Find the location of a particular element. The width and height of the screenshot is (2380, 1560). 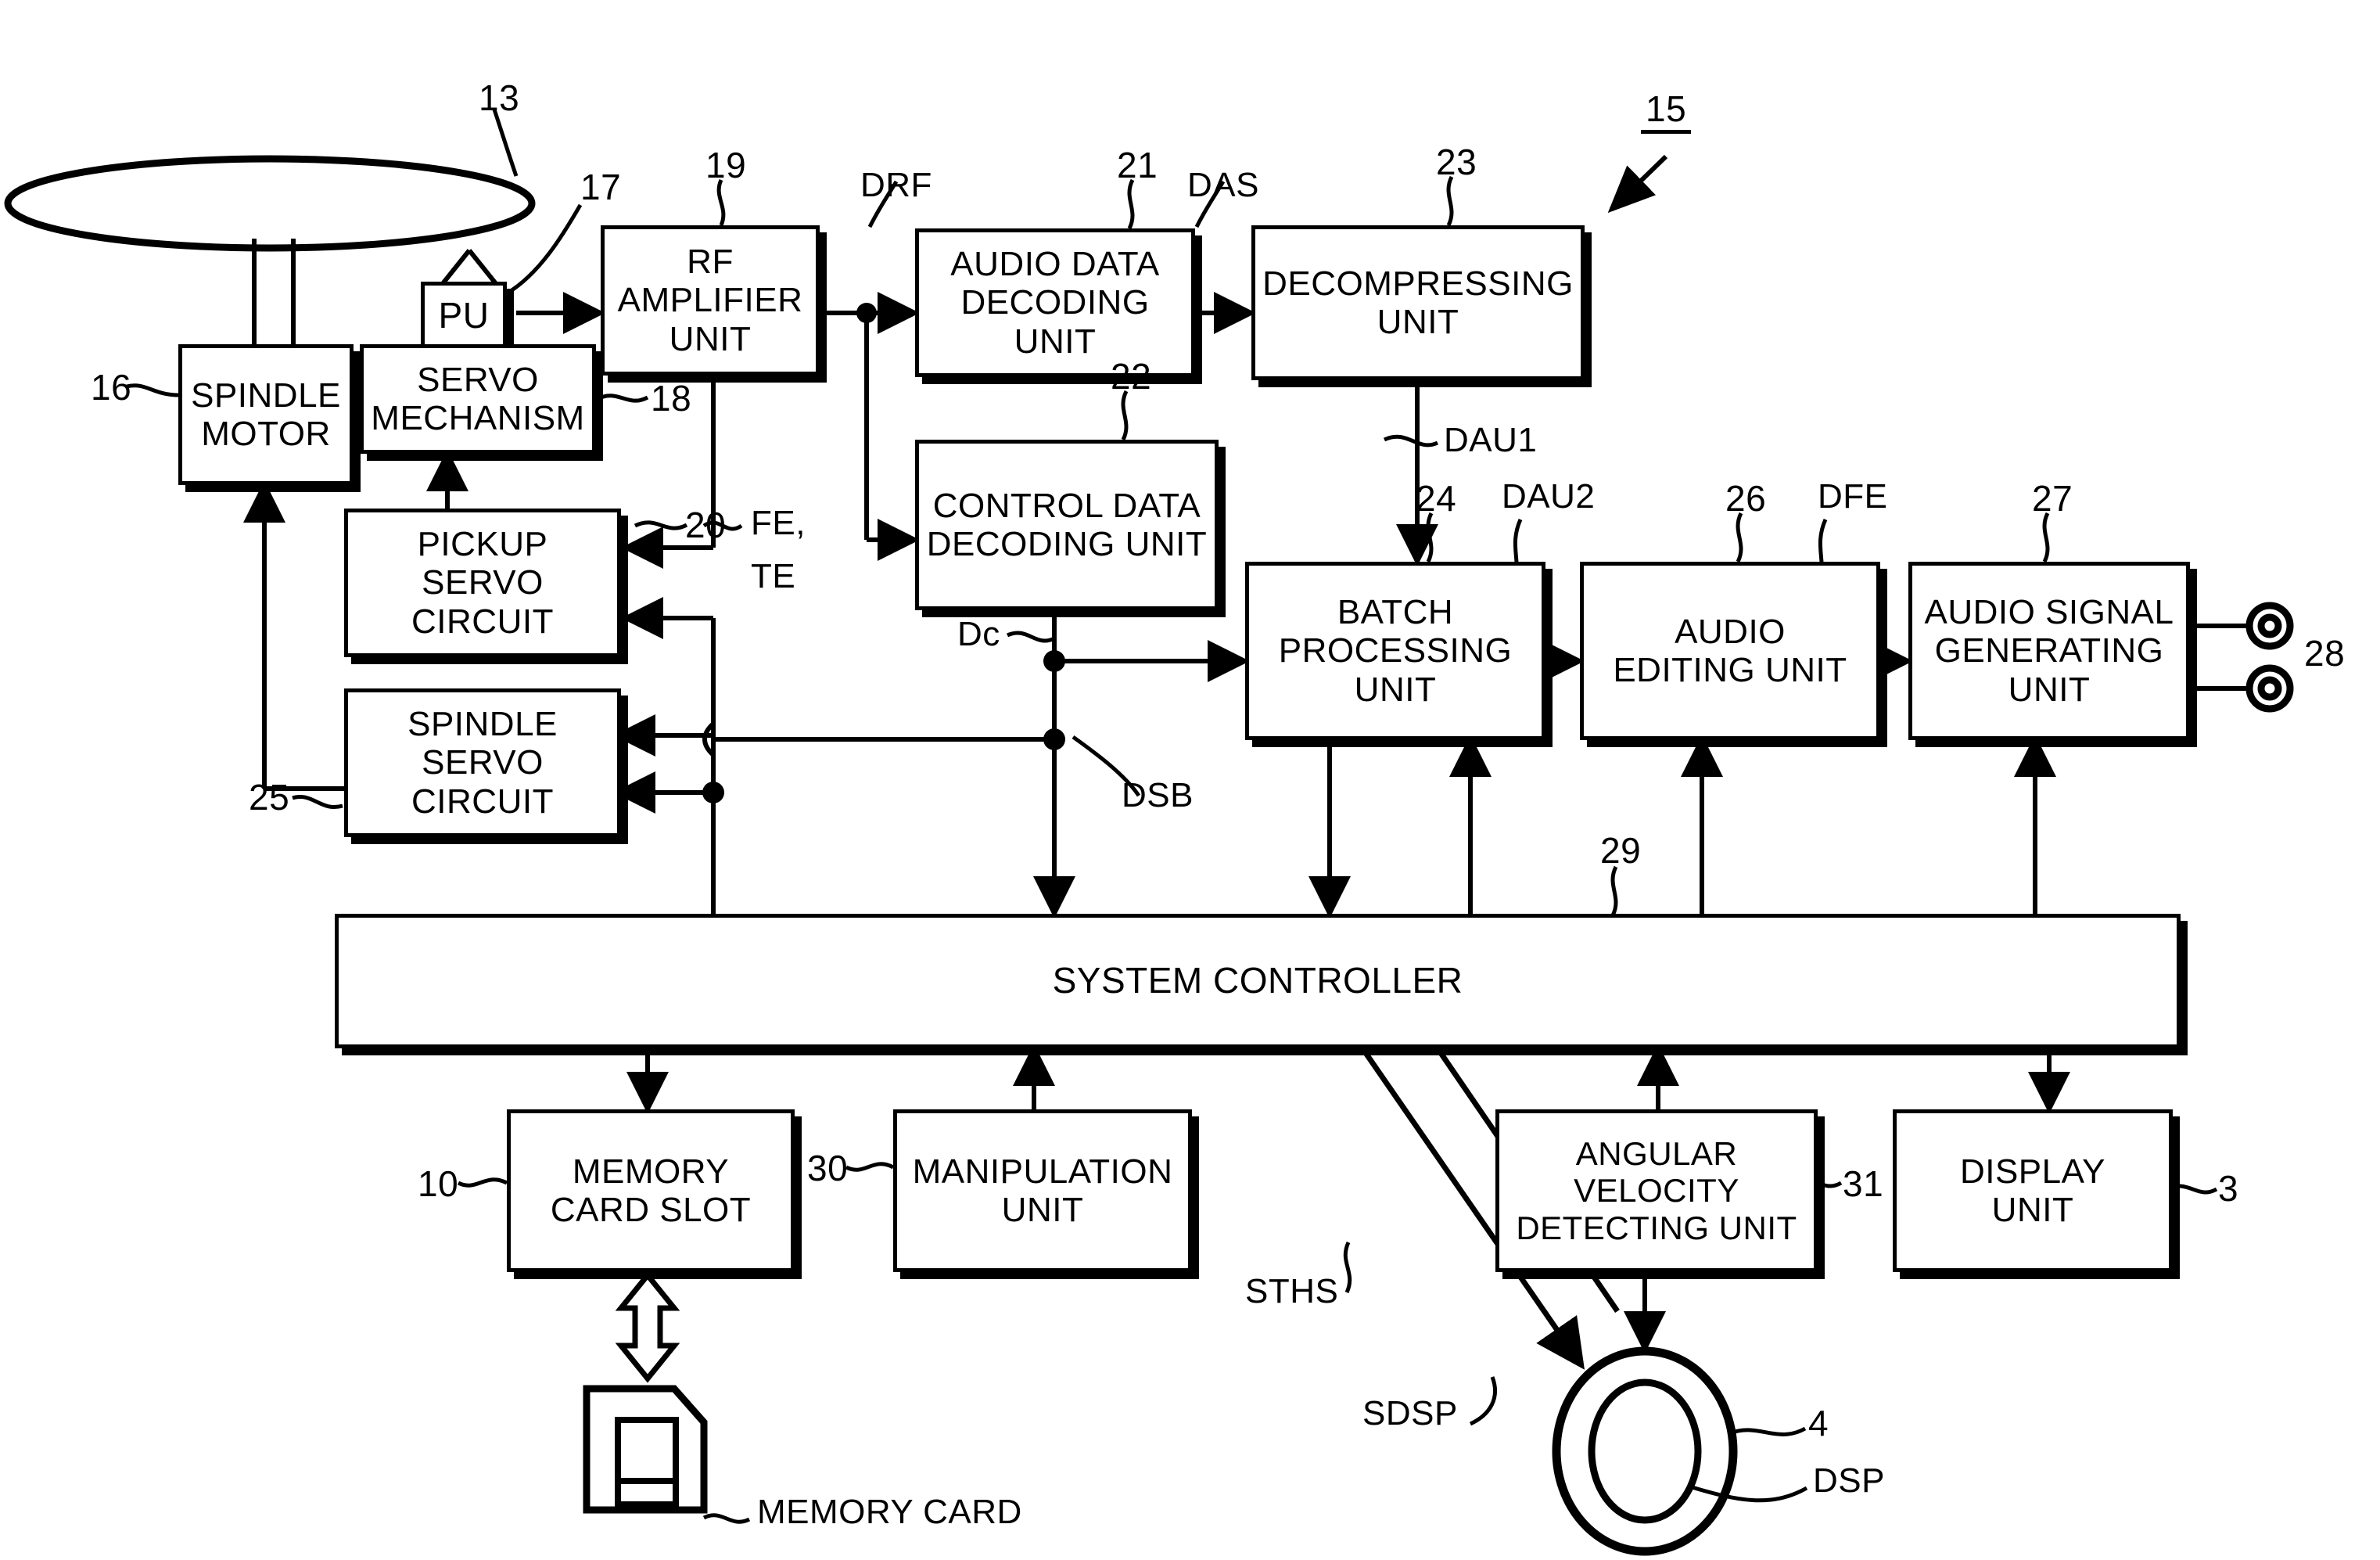

block-label-line2: AMPLIFIER is located at coordinates (710, 300).